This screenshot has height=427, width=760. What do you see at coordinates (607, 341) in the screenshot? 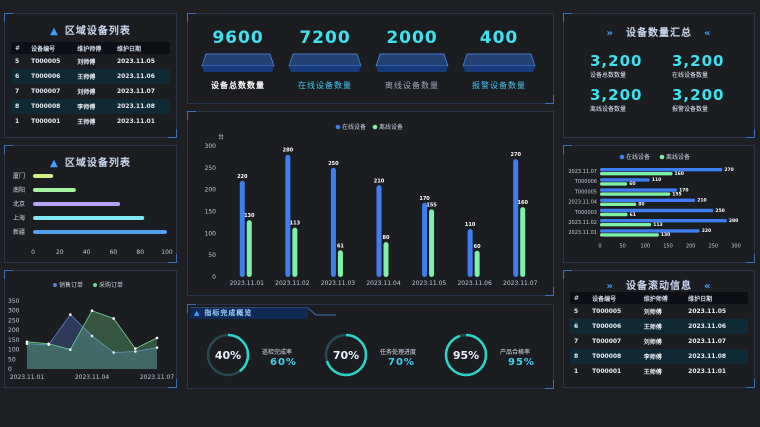
I see `table-cell: T000007` at bounding box center [607, 341].